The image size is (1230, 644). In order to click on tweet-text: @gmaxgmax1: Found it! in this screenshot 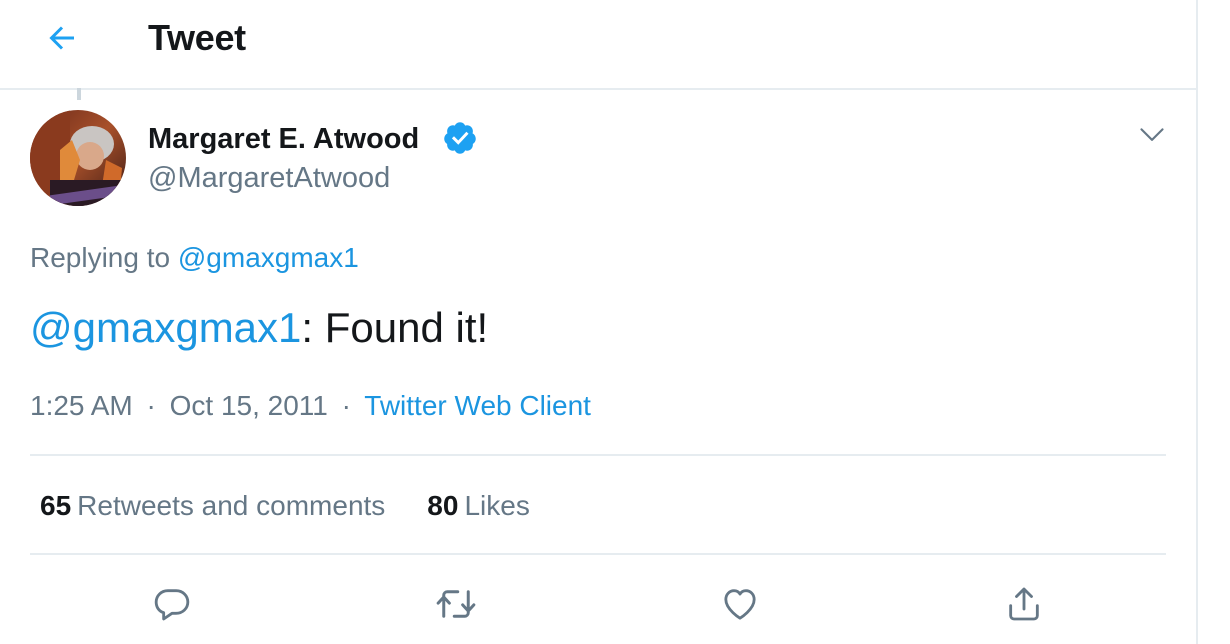, I will do `click(259, 328)`.